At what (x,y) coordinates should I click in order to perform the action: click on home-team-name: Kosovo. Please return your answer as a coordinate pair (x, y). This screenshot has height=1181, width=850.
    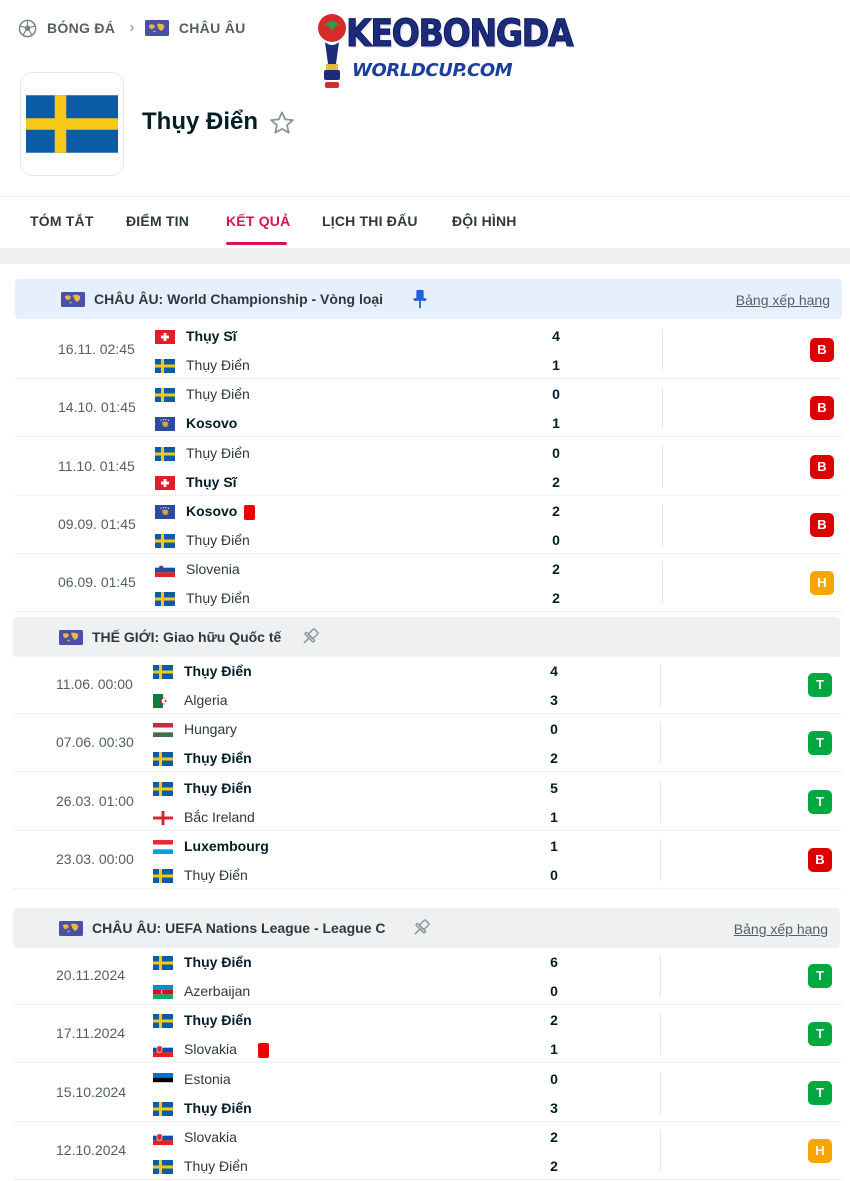
    Looking at the image, I should click on (211, 511).